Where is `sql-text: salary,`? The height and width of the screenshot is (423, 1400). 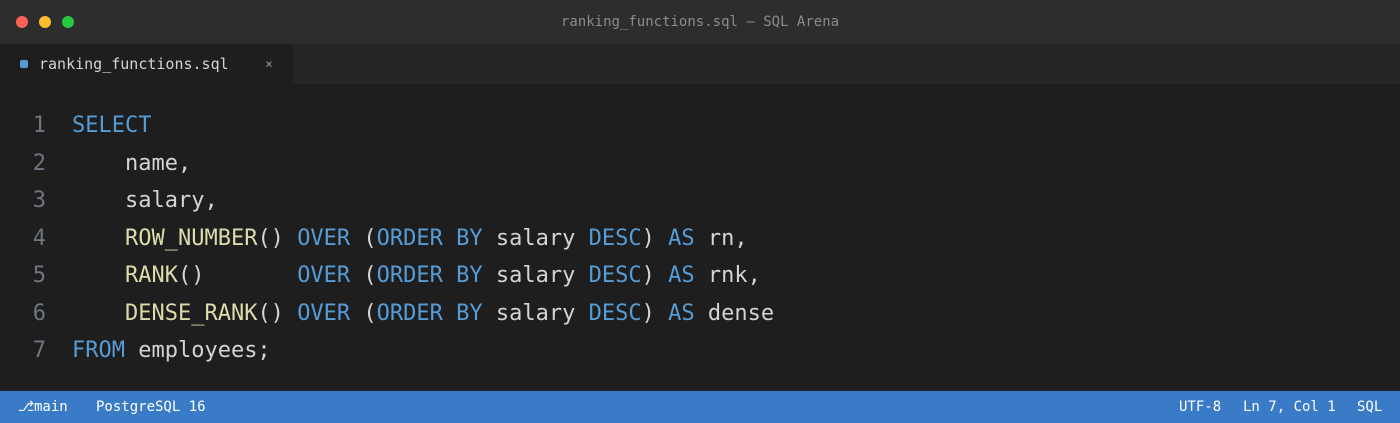
sql-text: salary, is located at coordinates (145, 200).